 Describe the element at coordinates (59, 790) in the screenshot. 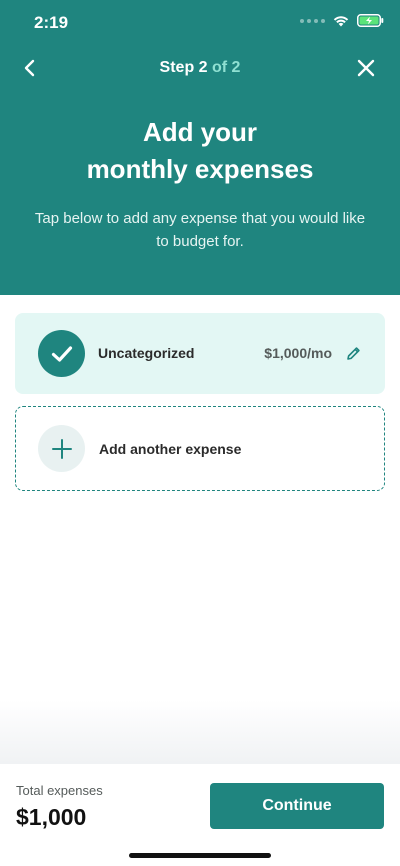

I see `total-expenses-label: Total expenses` at that location.